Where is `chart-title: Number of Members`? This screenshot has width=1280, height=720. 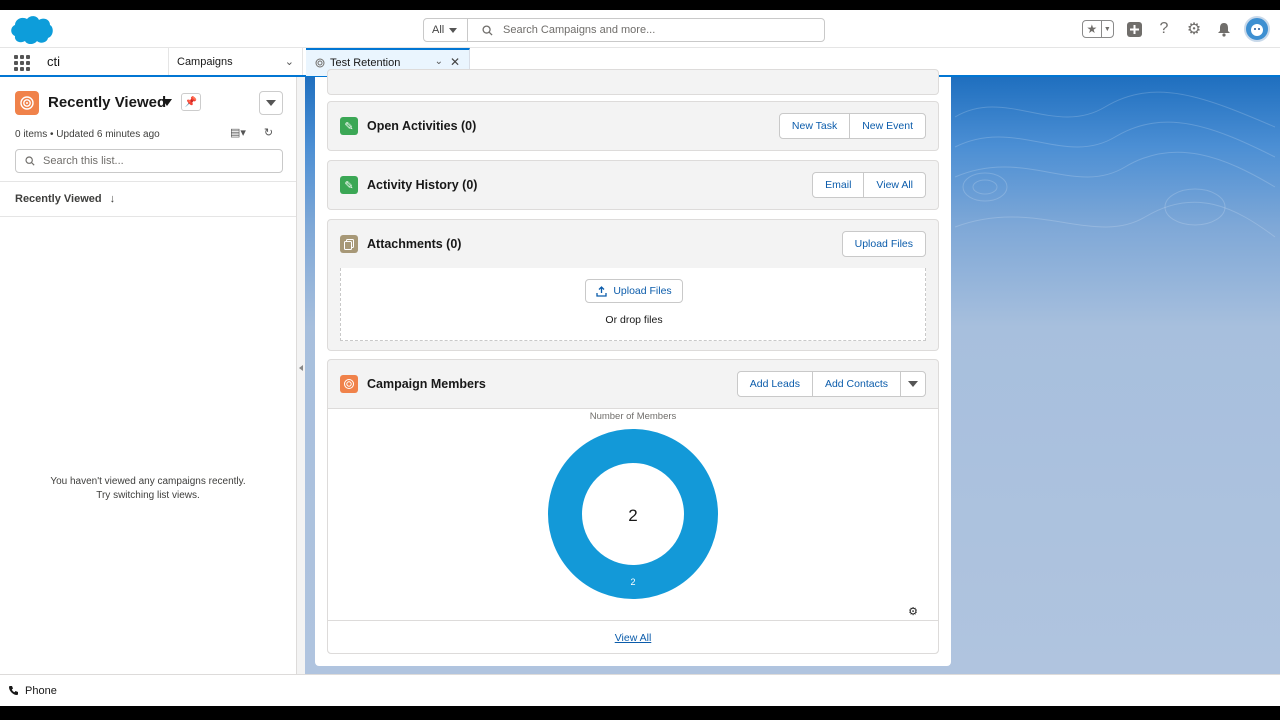
chart-title: Number of Members is located at coordinates (633, 416).